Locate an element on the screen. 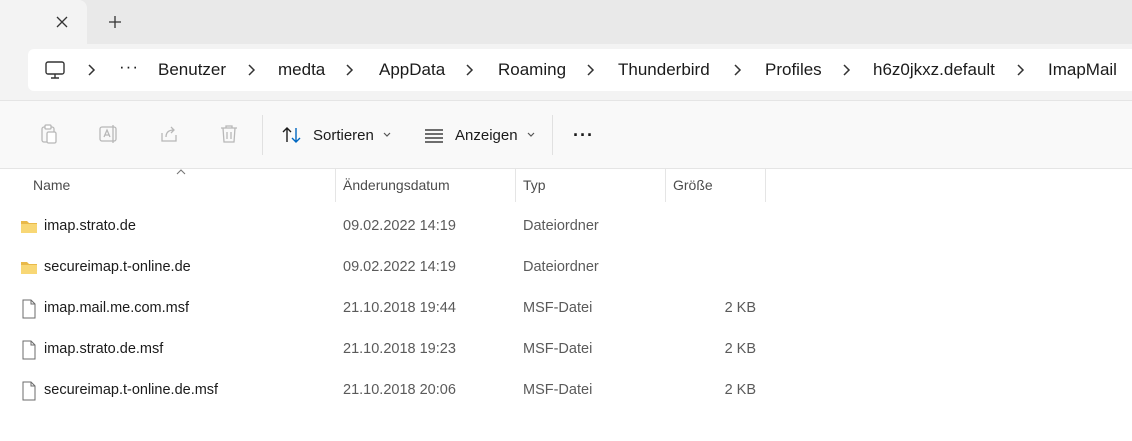  new-tab-button is located at coordinates (115, 22).